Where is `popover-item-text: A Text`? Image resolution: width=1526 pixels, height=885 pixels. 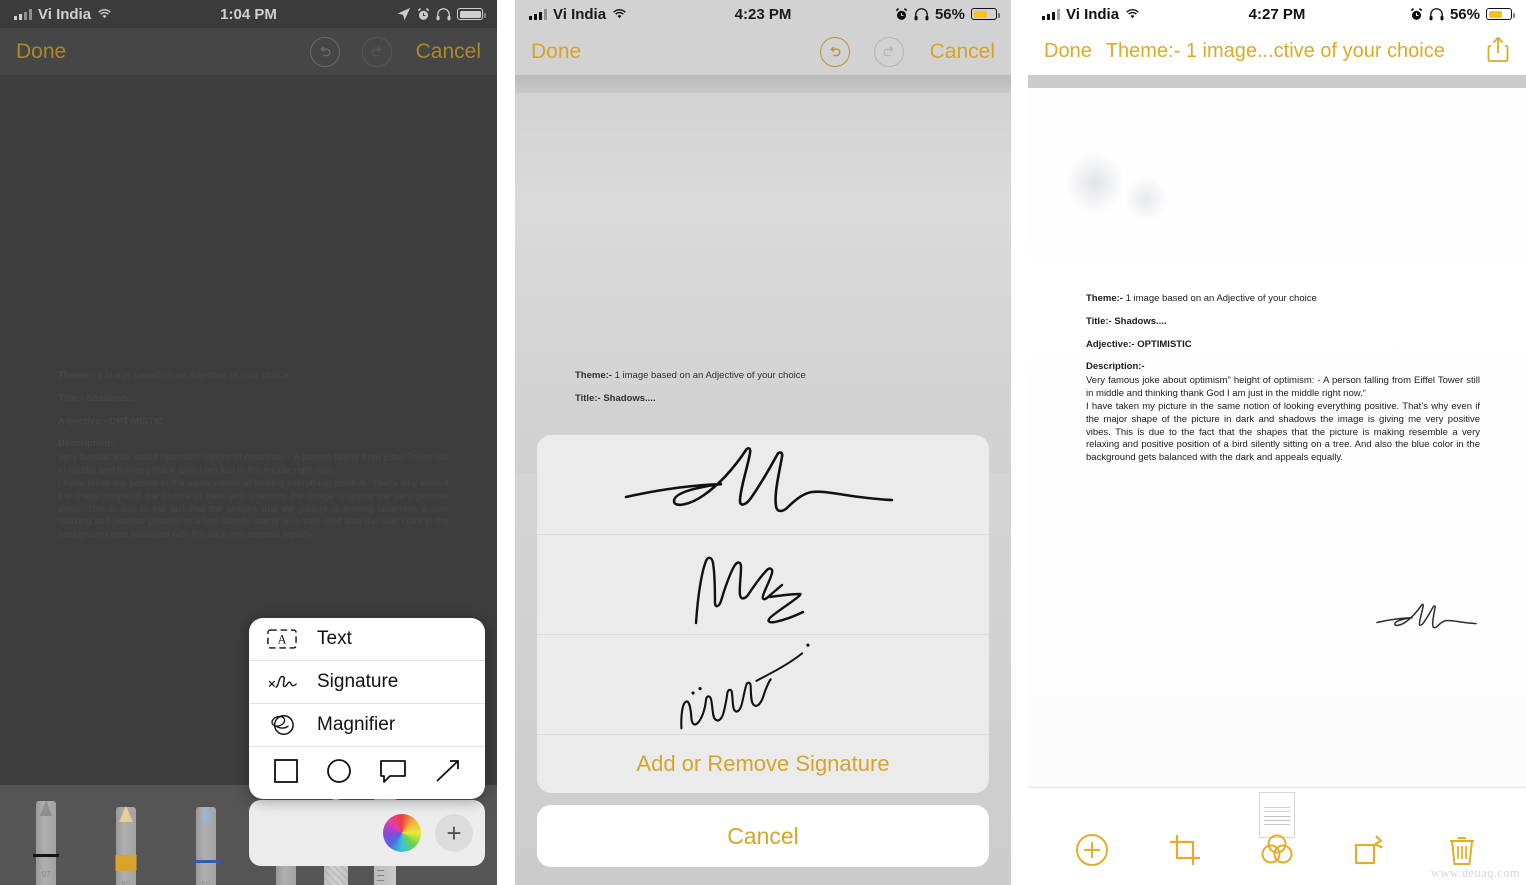 popover-item-text: A Text is located at coordinates (367, 639).